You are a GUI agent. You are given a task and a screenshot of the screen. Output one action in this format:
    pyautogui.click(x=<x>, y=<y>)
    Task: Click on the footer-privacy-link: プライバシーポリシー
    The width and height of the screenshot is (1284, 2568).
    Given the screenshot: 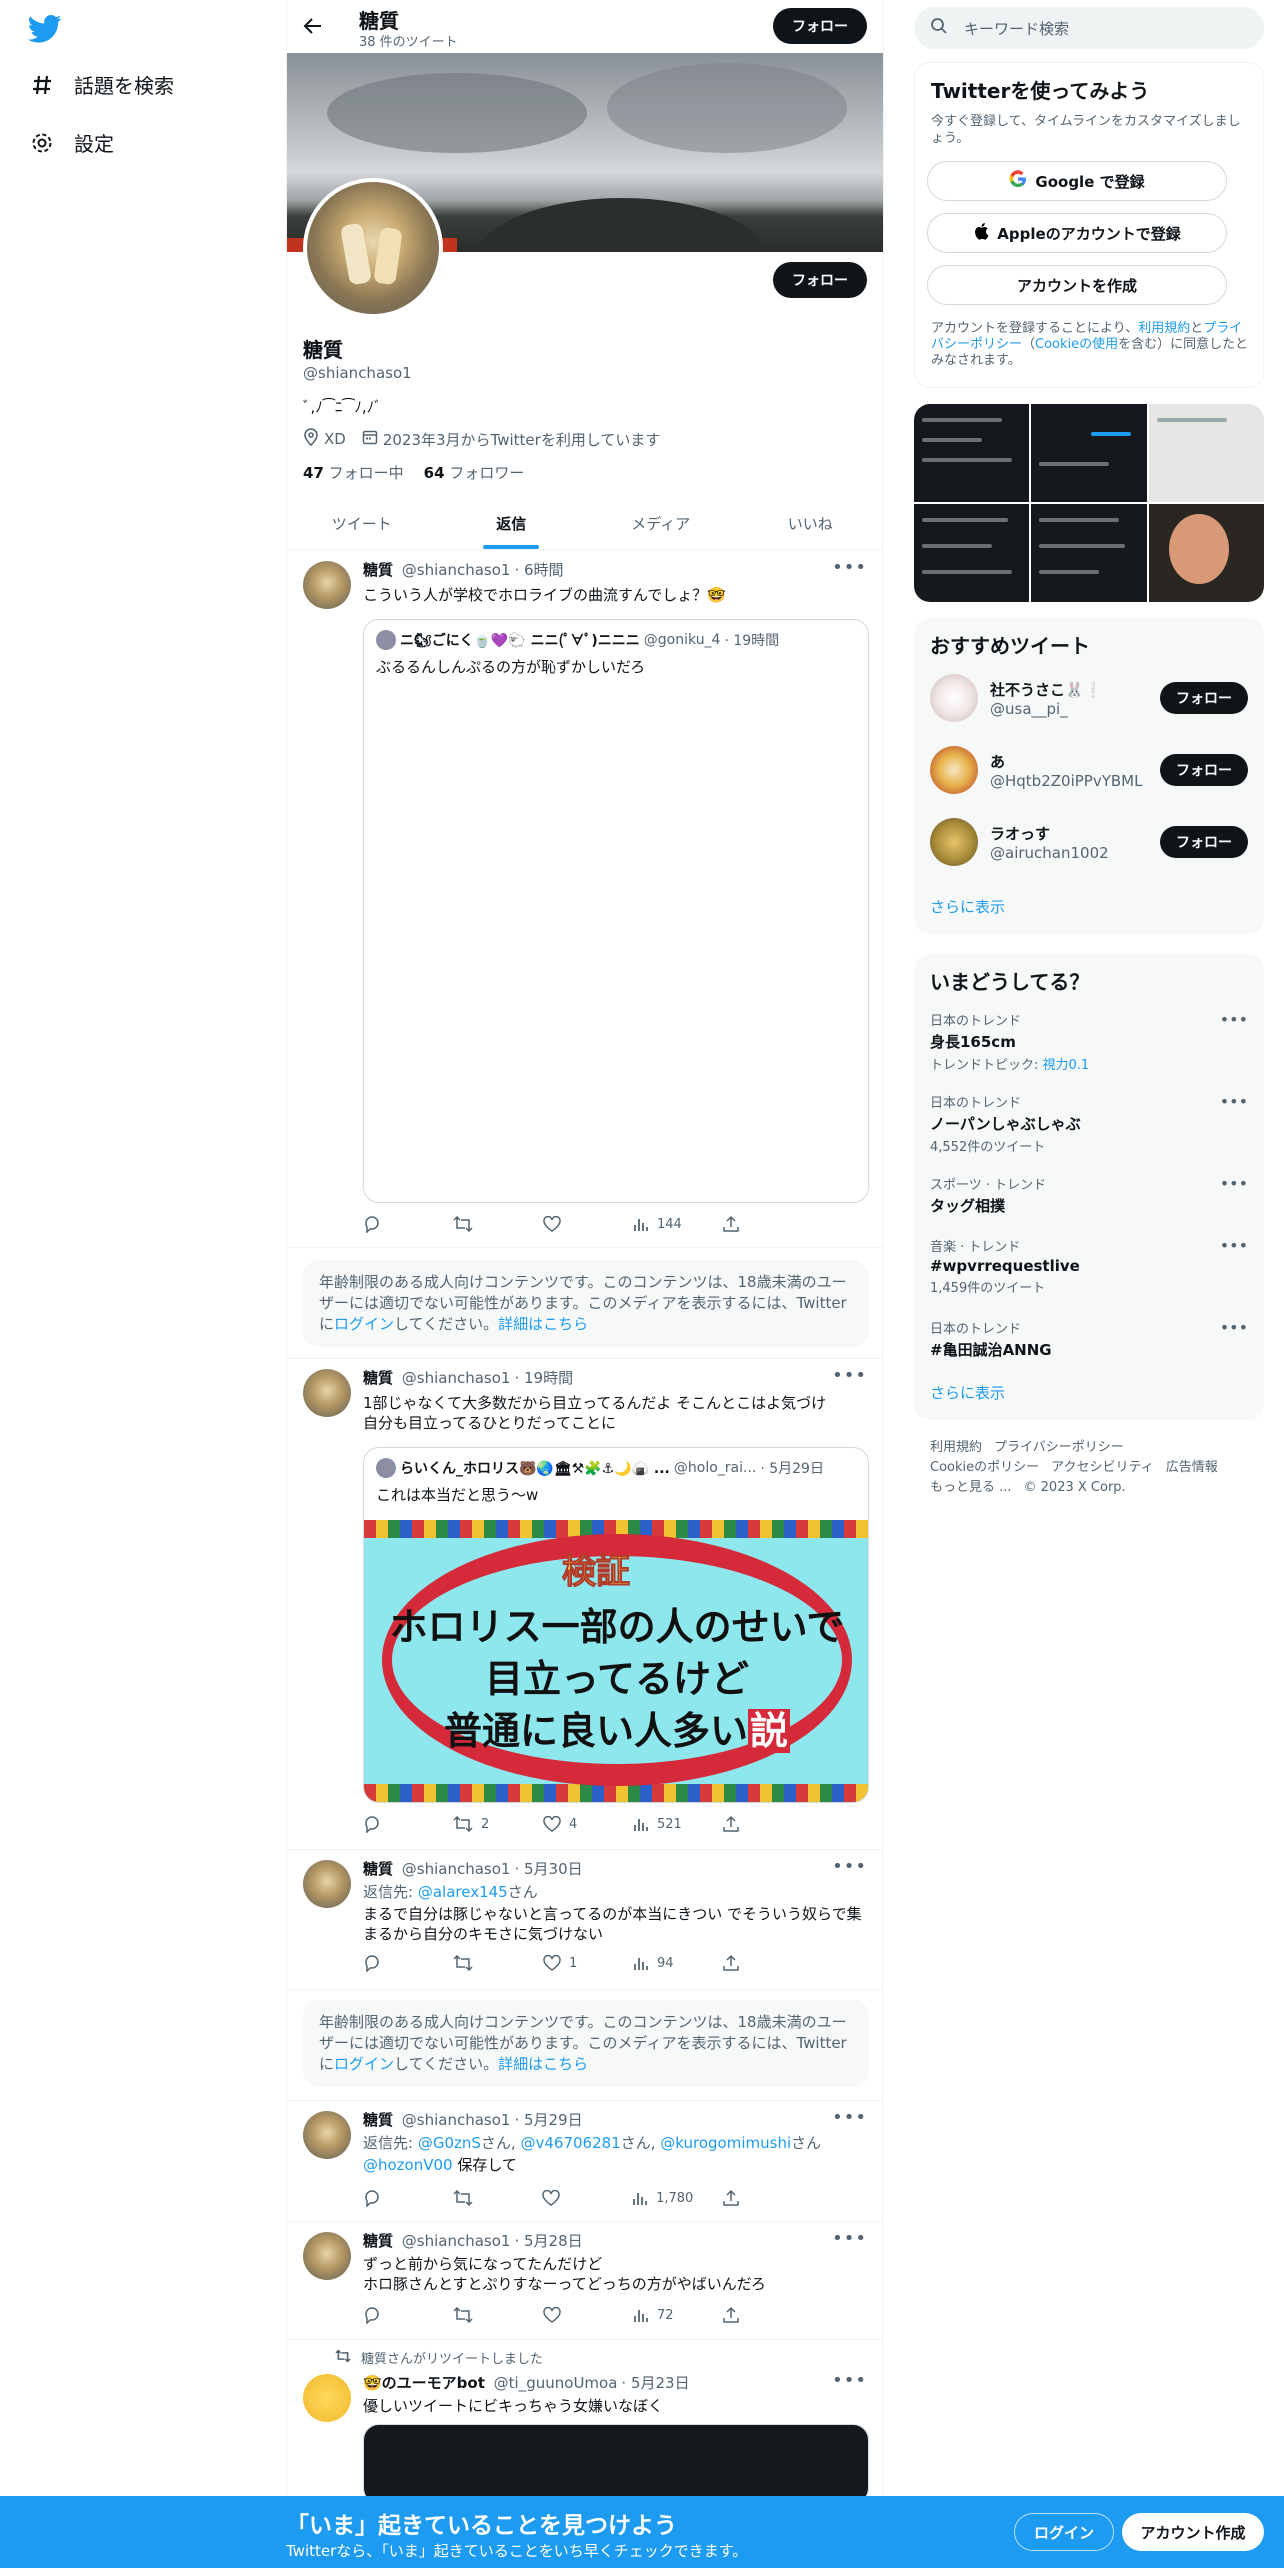 What is the action you would take?
    pyautogui.click(x=1059, y=1447)
    